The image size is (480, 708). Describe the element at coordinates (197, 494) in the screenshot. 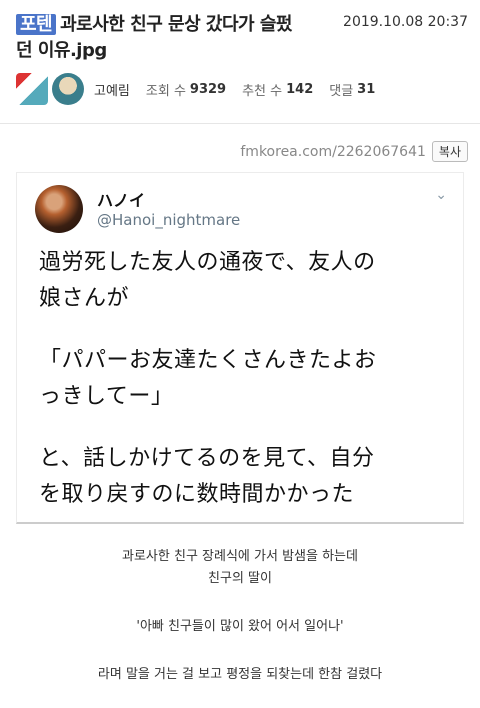

I see `tweet-line: を取り戻すのに数時間かかった` at that location.